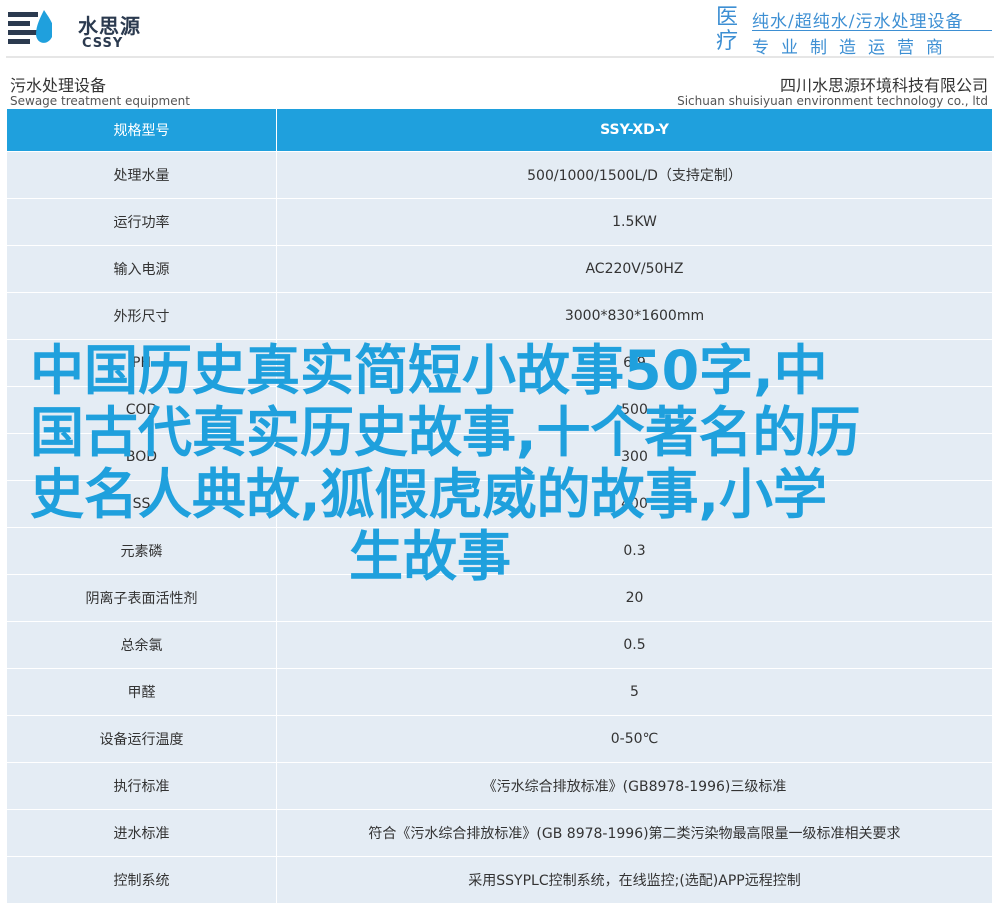 This screenshot has height=910, width=1000. Describe the element at coordinates (141, 786) in the screenshot. I see `spec-key: 执行标准` at that location.